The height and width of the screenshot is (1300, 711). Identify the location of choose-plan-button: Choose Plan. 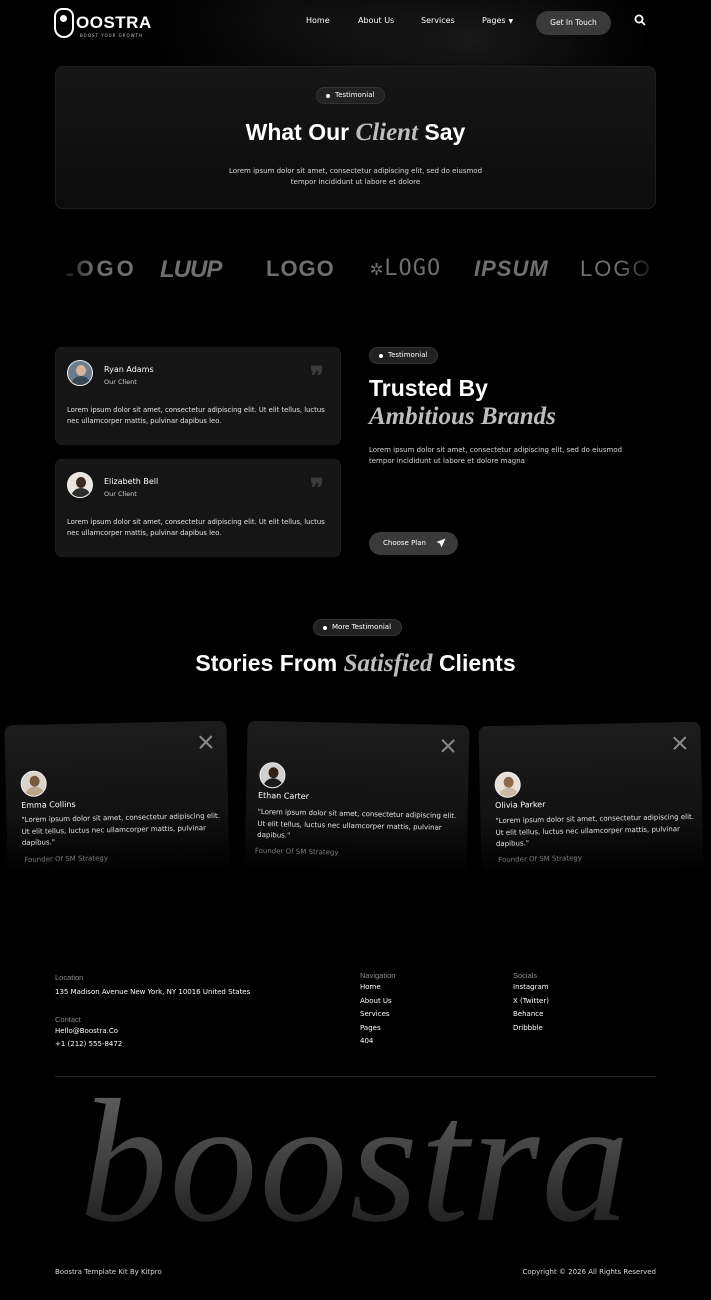
(413, 543).